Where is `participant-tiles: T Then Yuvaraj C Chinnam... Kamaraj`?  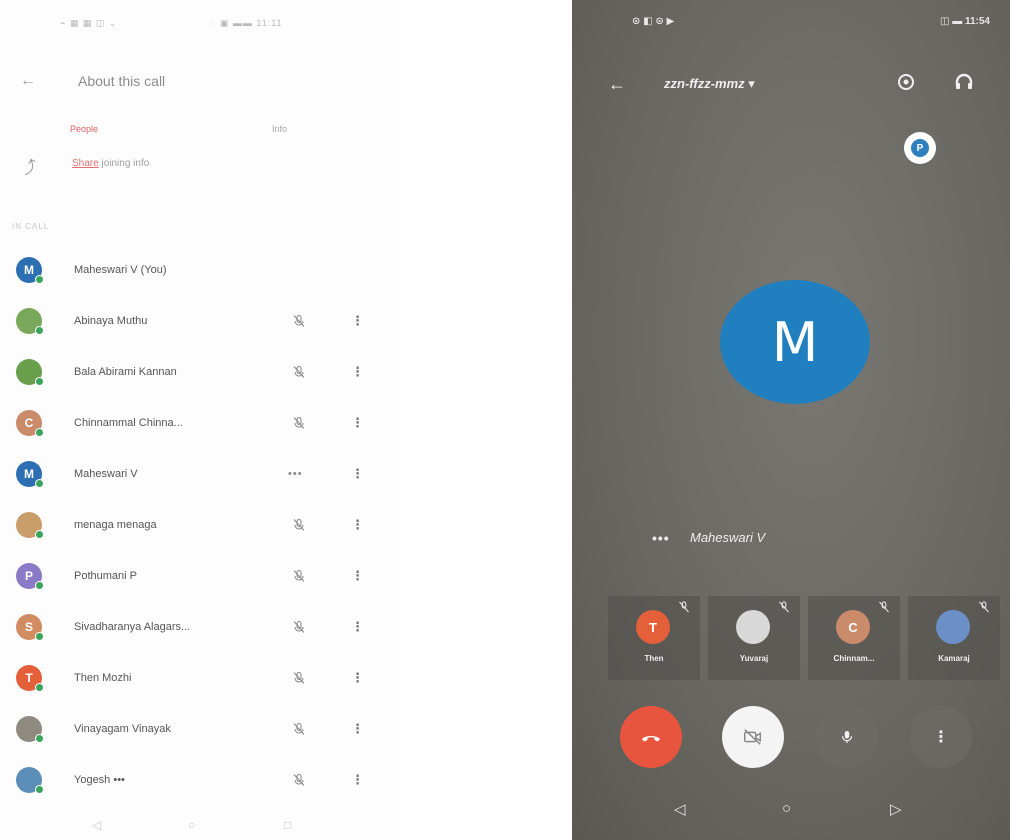 participant-tiles: T Then Yuvaraj C Chinnam... Kamaraj is located at coordinates (809, 638).